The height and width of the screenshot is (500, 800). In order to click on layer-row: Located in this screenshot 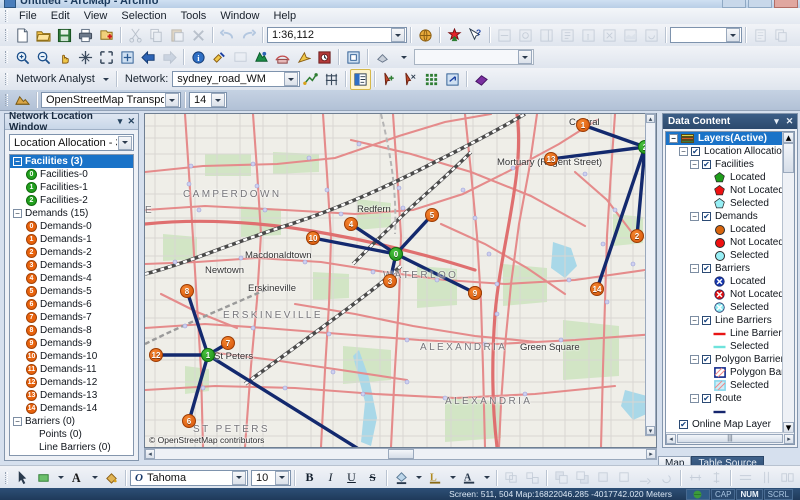, I will do `click(724, 229)`.